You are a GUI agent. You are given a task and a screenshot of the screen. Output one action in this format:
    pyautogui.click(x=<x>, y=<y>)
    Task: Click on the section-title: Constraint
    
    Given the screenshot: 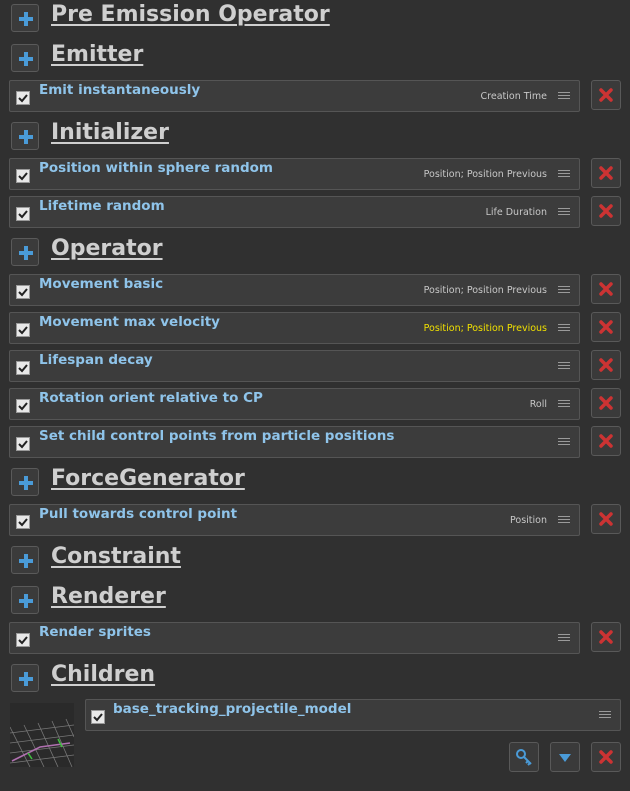 What is the action you would take?
    pyautogui.click(x=116, y=556)
    